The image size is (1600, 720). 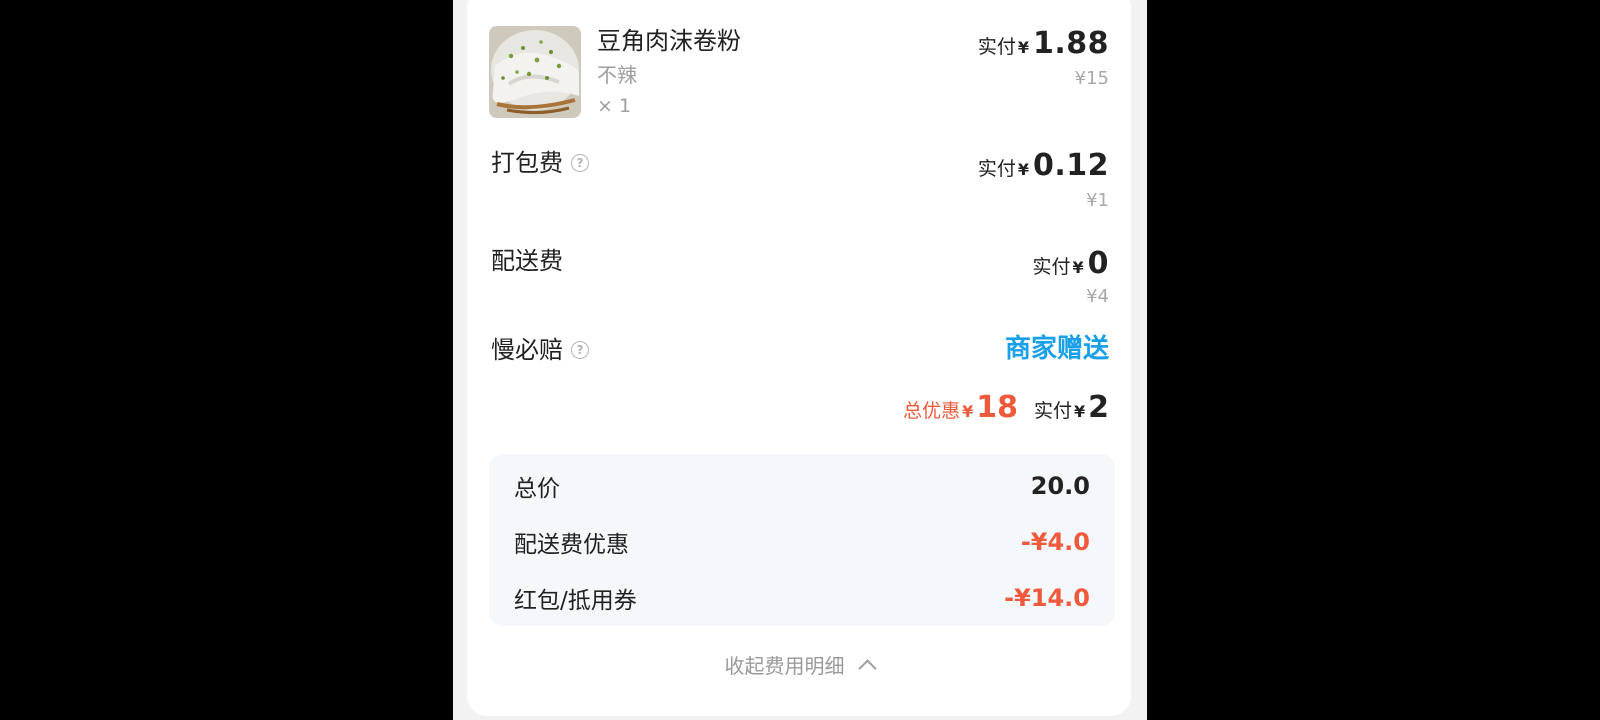 I want to click on late-compensation-row: 慢必赔 ?, so click(x=540, y=350).